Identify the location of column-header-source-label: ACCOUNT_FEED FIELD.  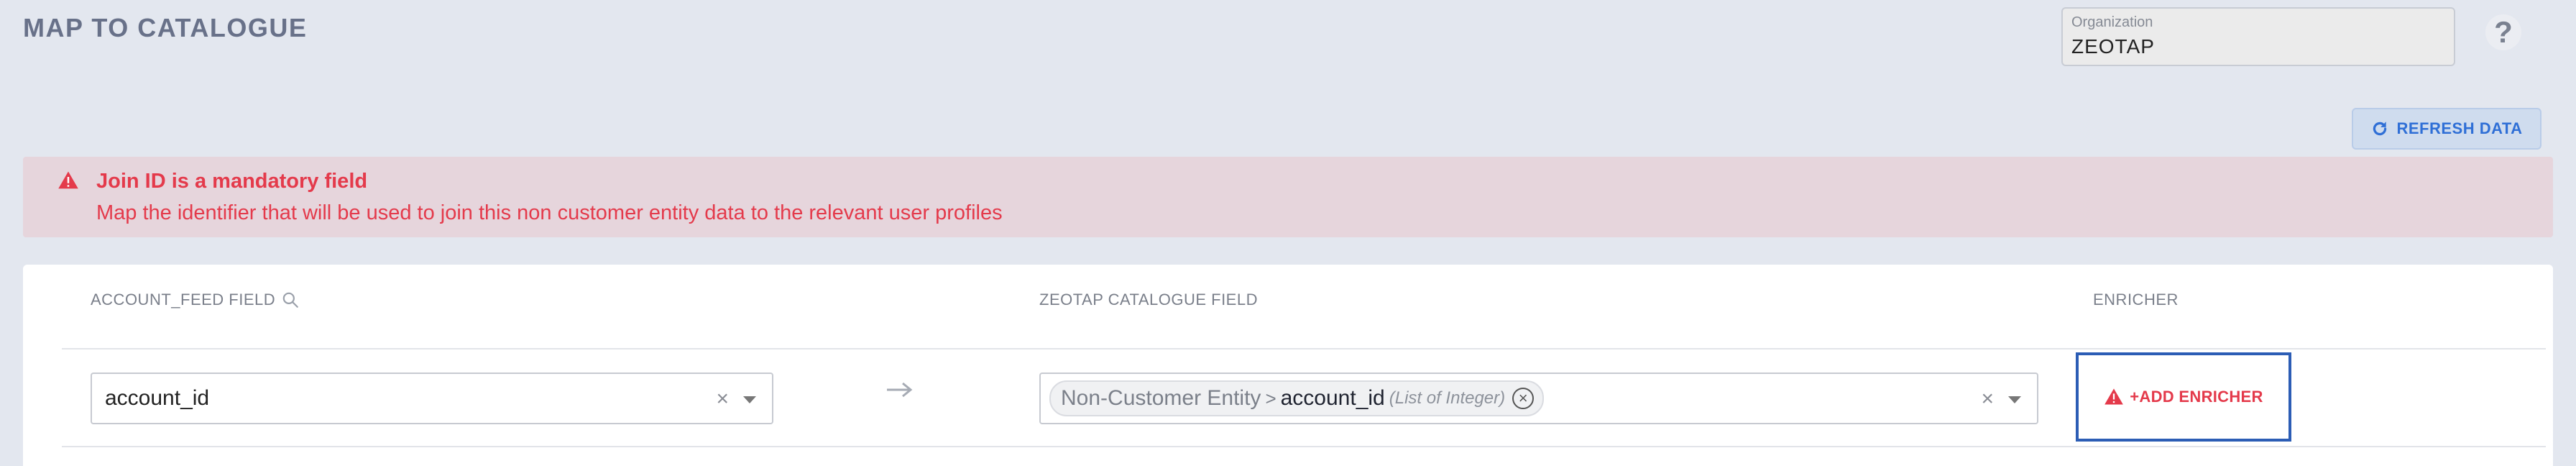
(183, 300).